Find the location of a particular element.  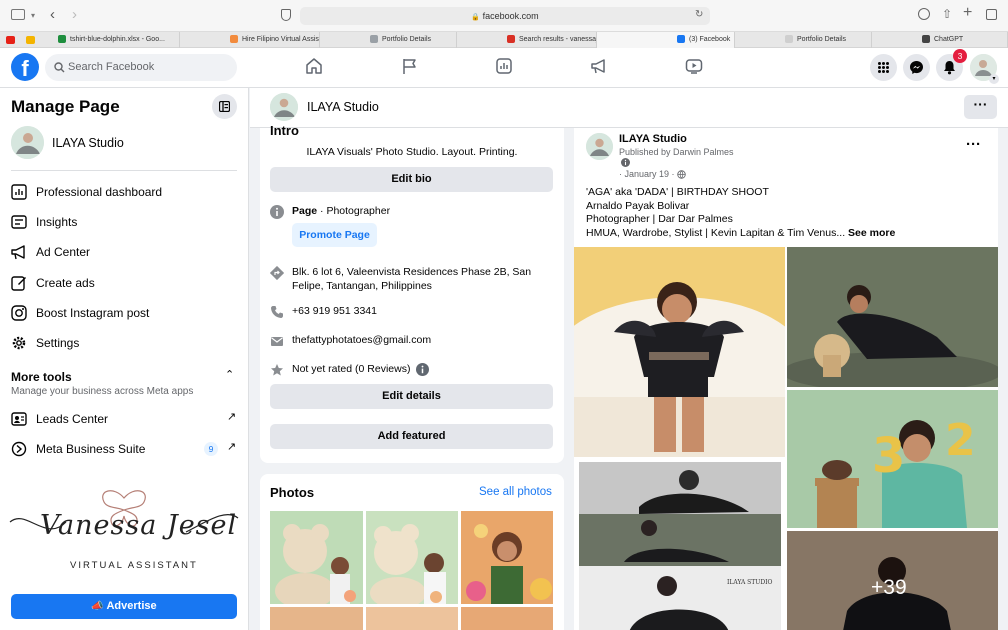

svg-text: 3 is located at coordinates (888, 456).